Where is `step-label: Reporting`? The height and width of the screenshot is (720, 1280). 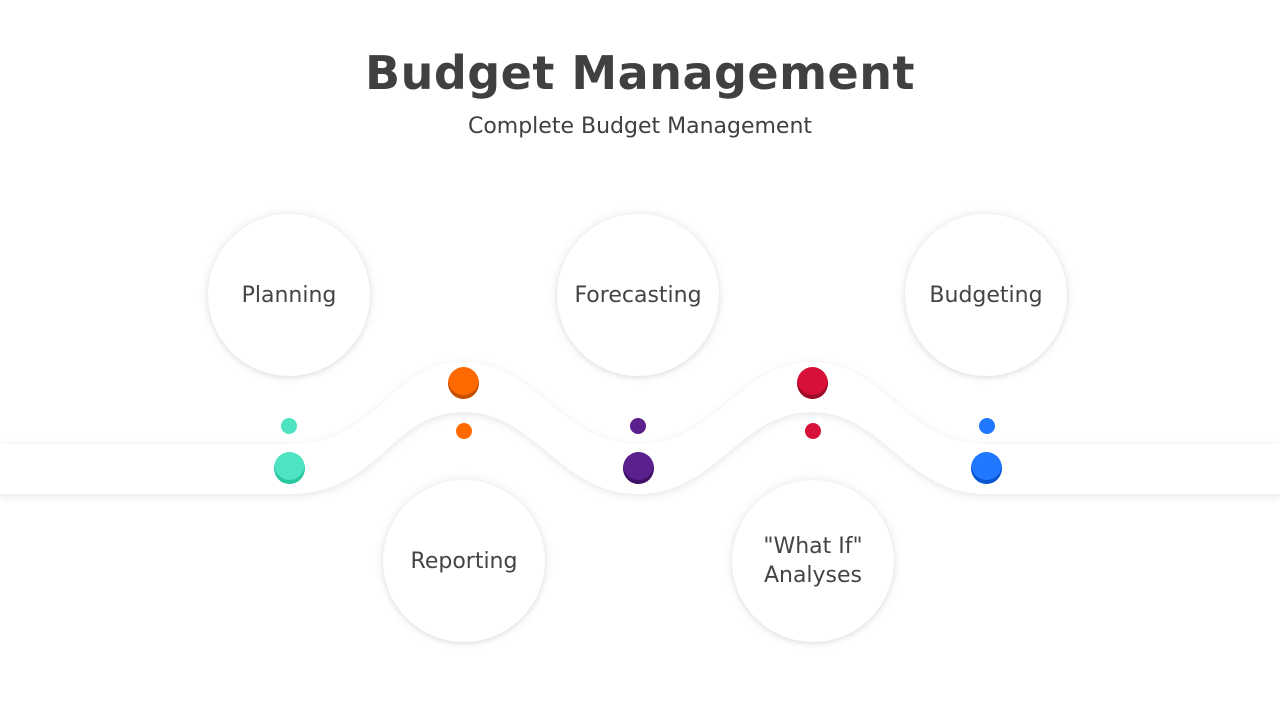 step-label: Reporting is located at coordinates (464, 561).